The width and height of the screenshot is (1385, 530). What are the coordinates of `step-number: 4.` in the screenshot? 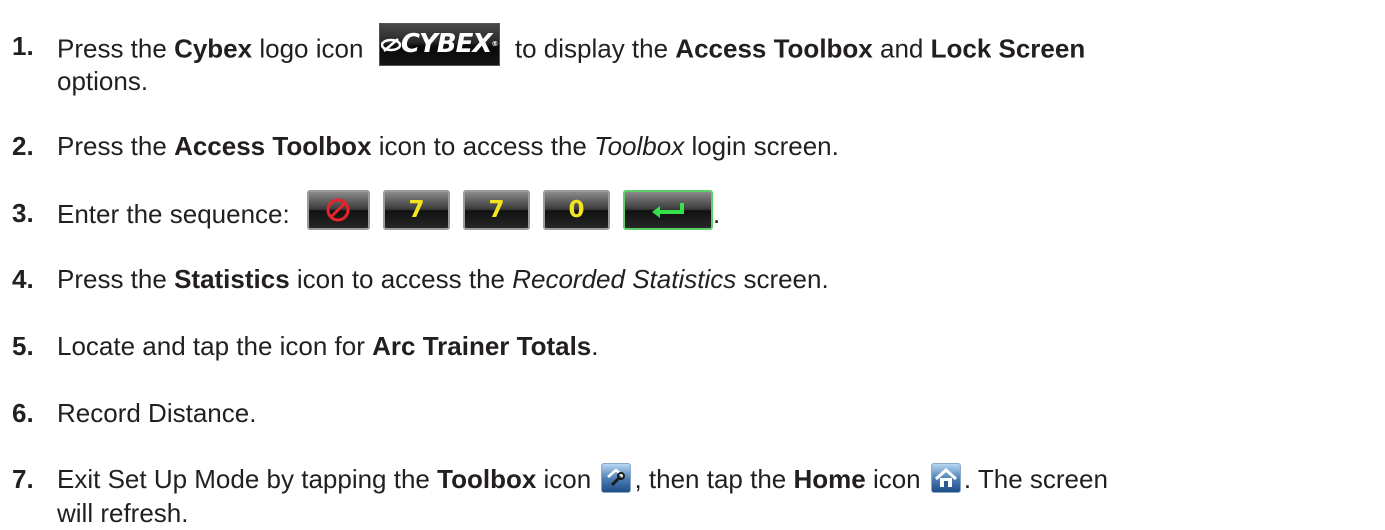 It's located at (23, 279).